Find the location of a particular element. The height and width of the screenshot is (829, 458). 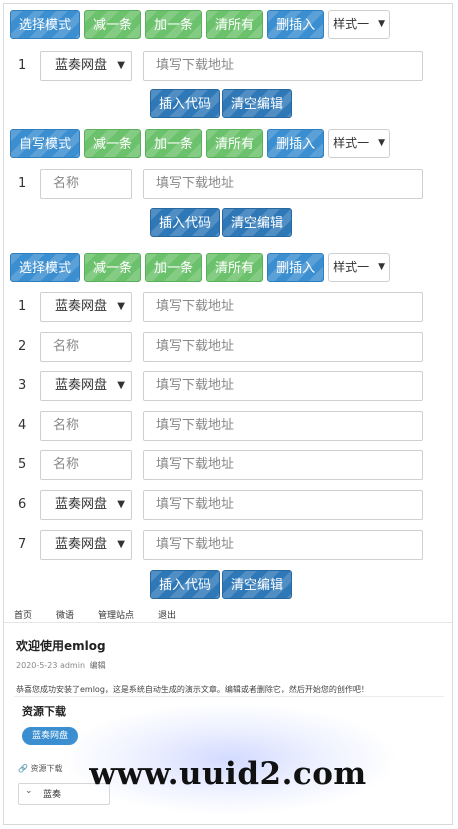

actions-1: 插入代码 清空编辑 is located at coordinates (221, 104).